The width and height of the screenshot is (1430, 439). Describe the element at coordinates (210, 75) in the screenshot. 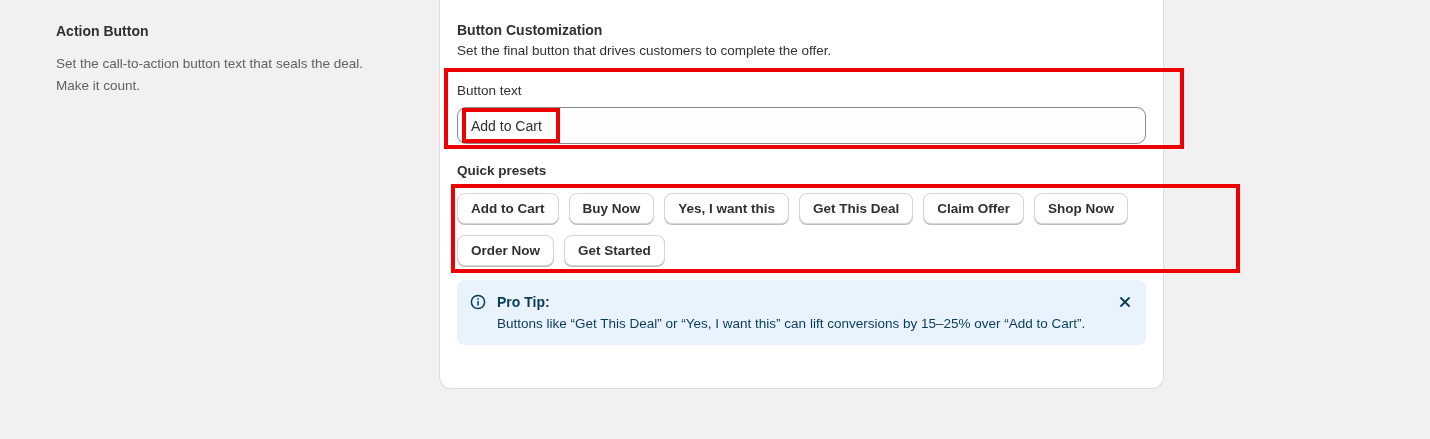

I see `section-description: Set the call-to-action button text that seals the deal. Make it count.` at that location.